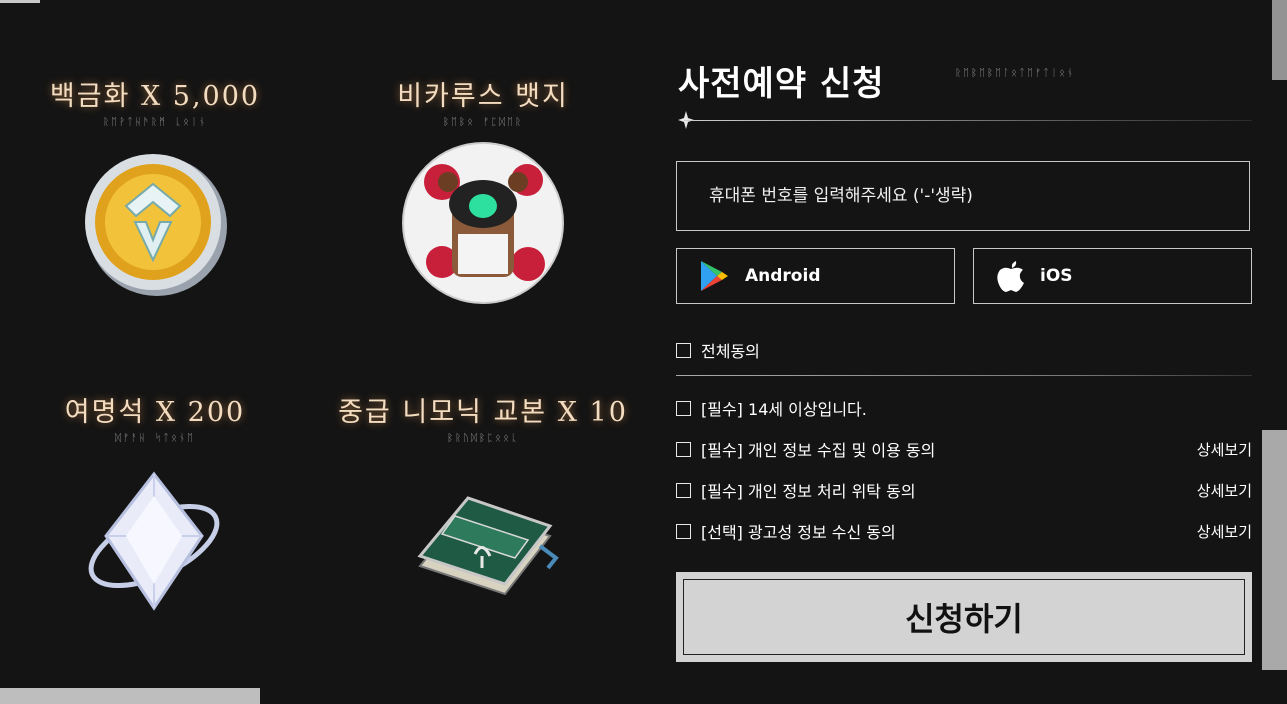 The image size is (1287, 704). I want to click on agree-all-row: 전체동의, so click(964, 350).